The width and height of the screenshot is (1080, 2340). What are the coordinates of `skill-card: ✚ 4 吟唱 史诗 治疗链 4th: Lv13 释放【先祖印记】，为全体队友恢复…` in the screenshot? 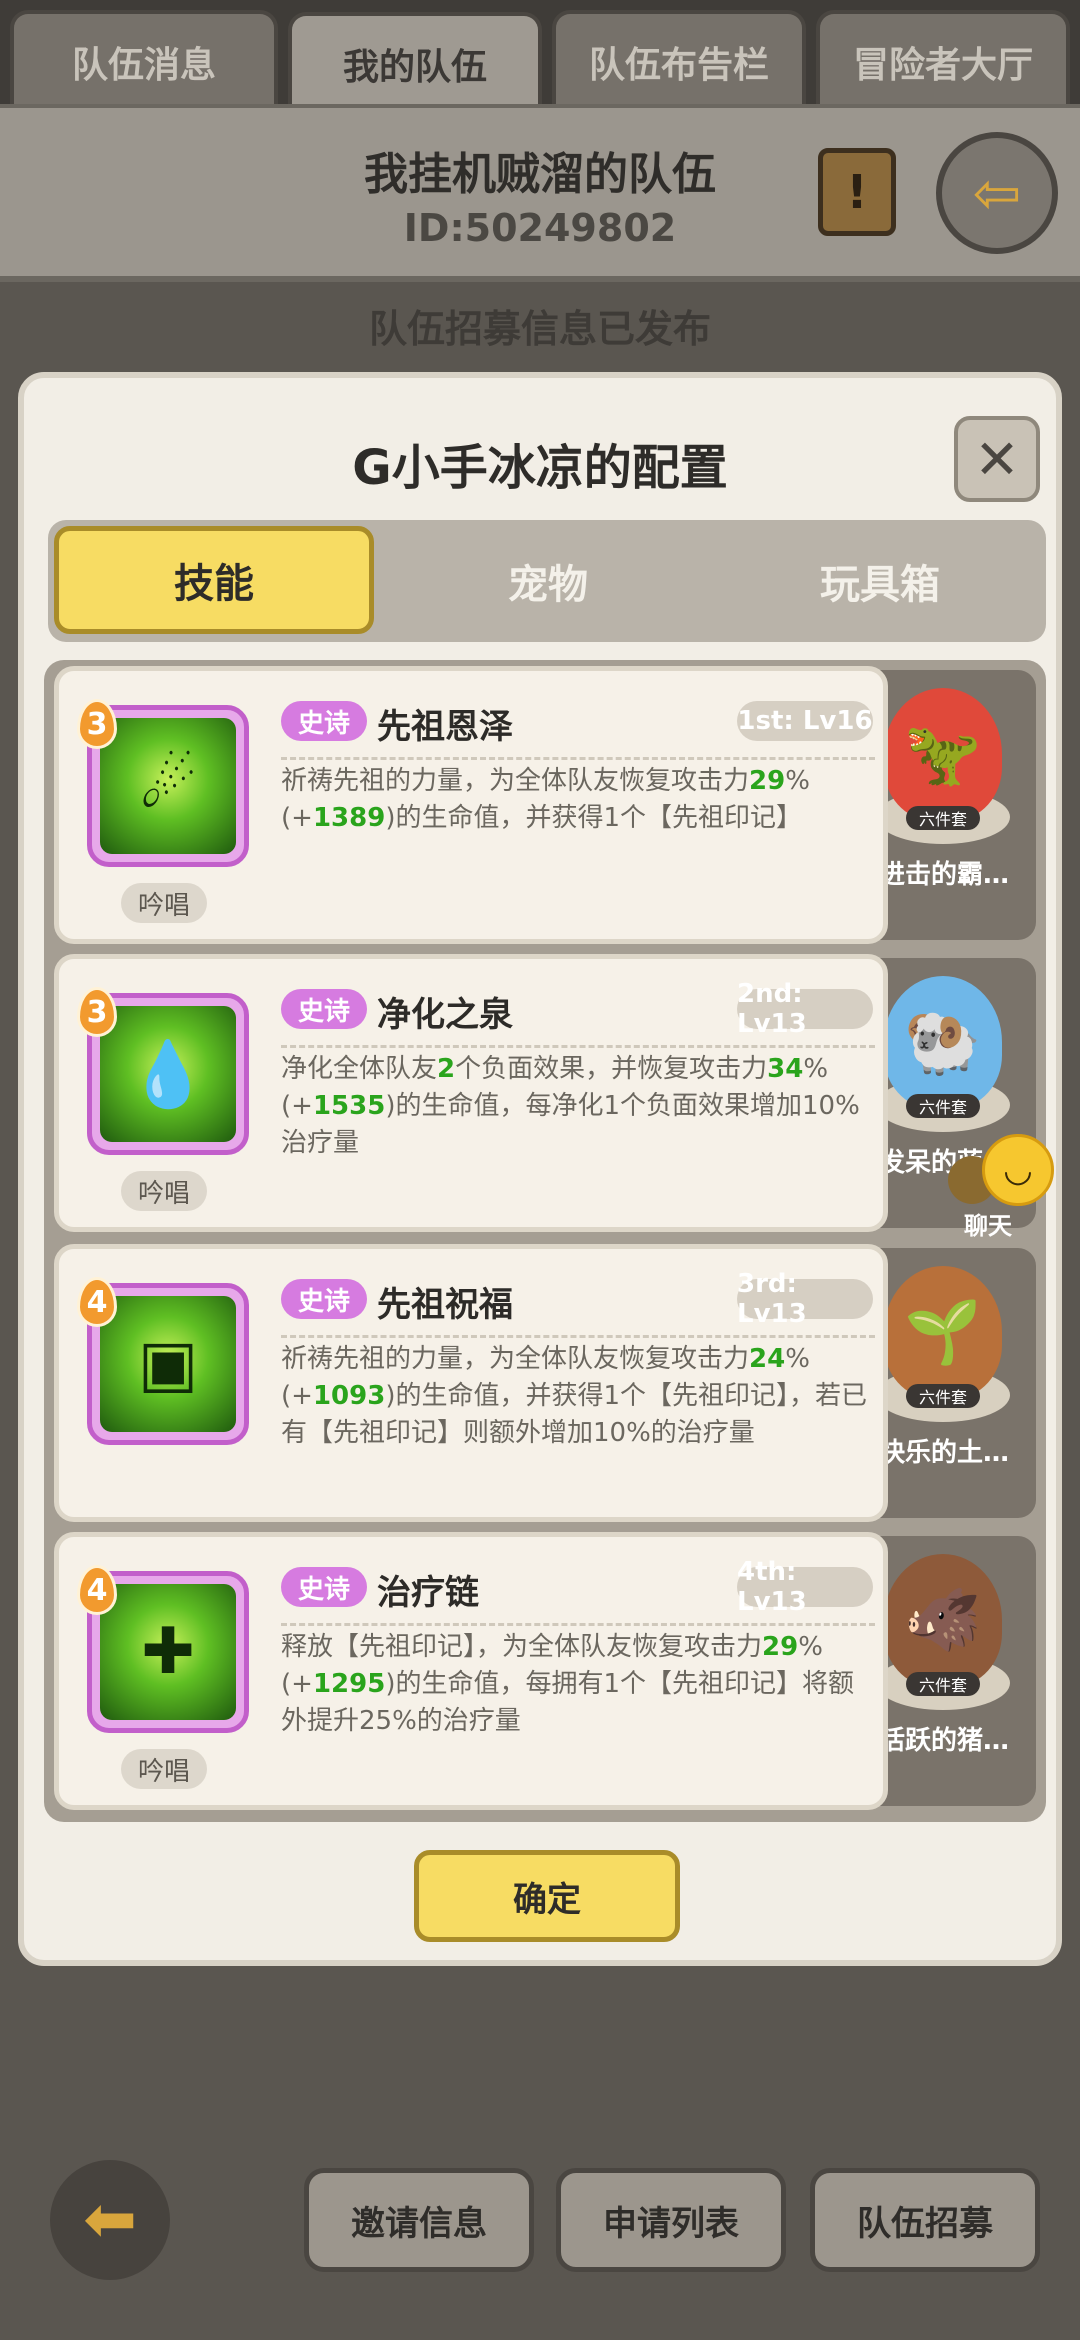 It's located at (471, 1671).